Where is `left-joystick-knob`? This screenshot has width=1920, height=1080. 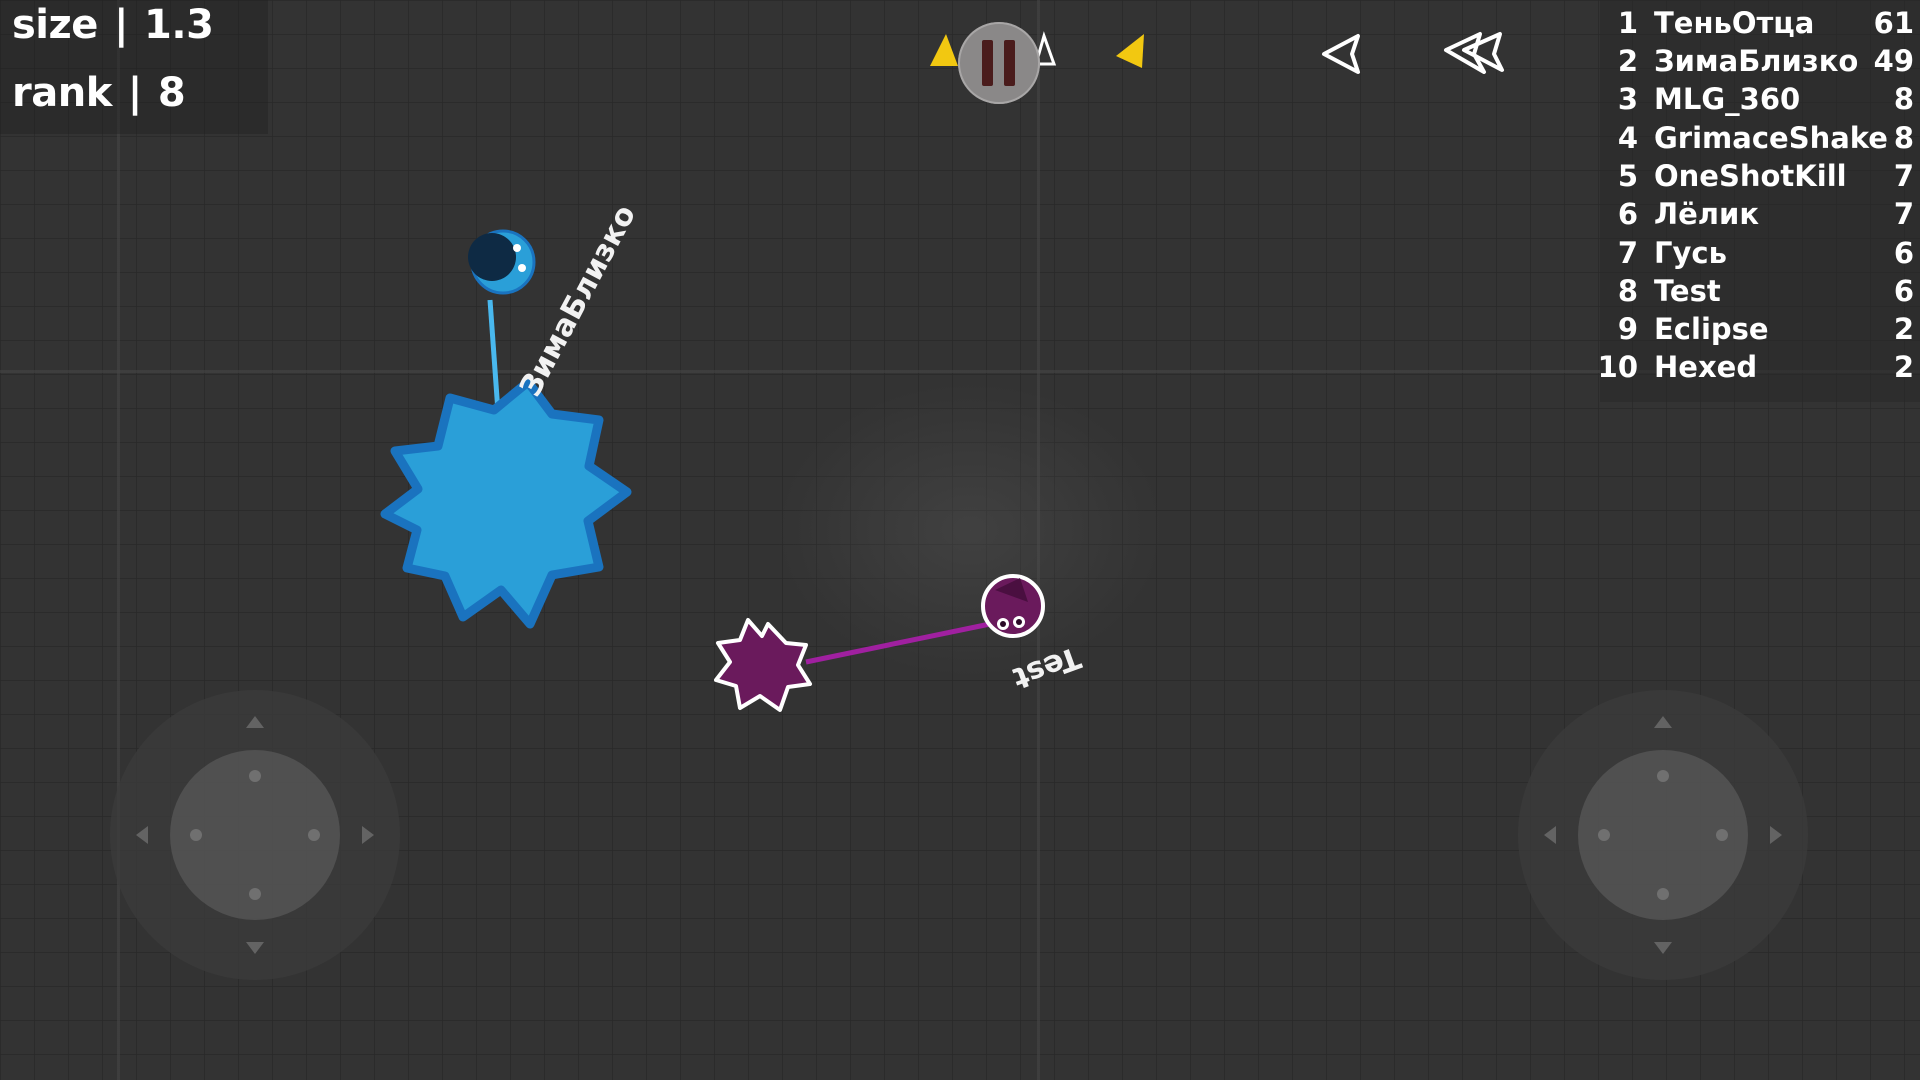 left-joystick-knob is located at coordinates (255, 835).